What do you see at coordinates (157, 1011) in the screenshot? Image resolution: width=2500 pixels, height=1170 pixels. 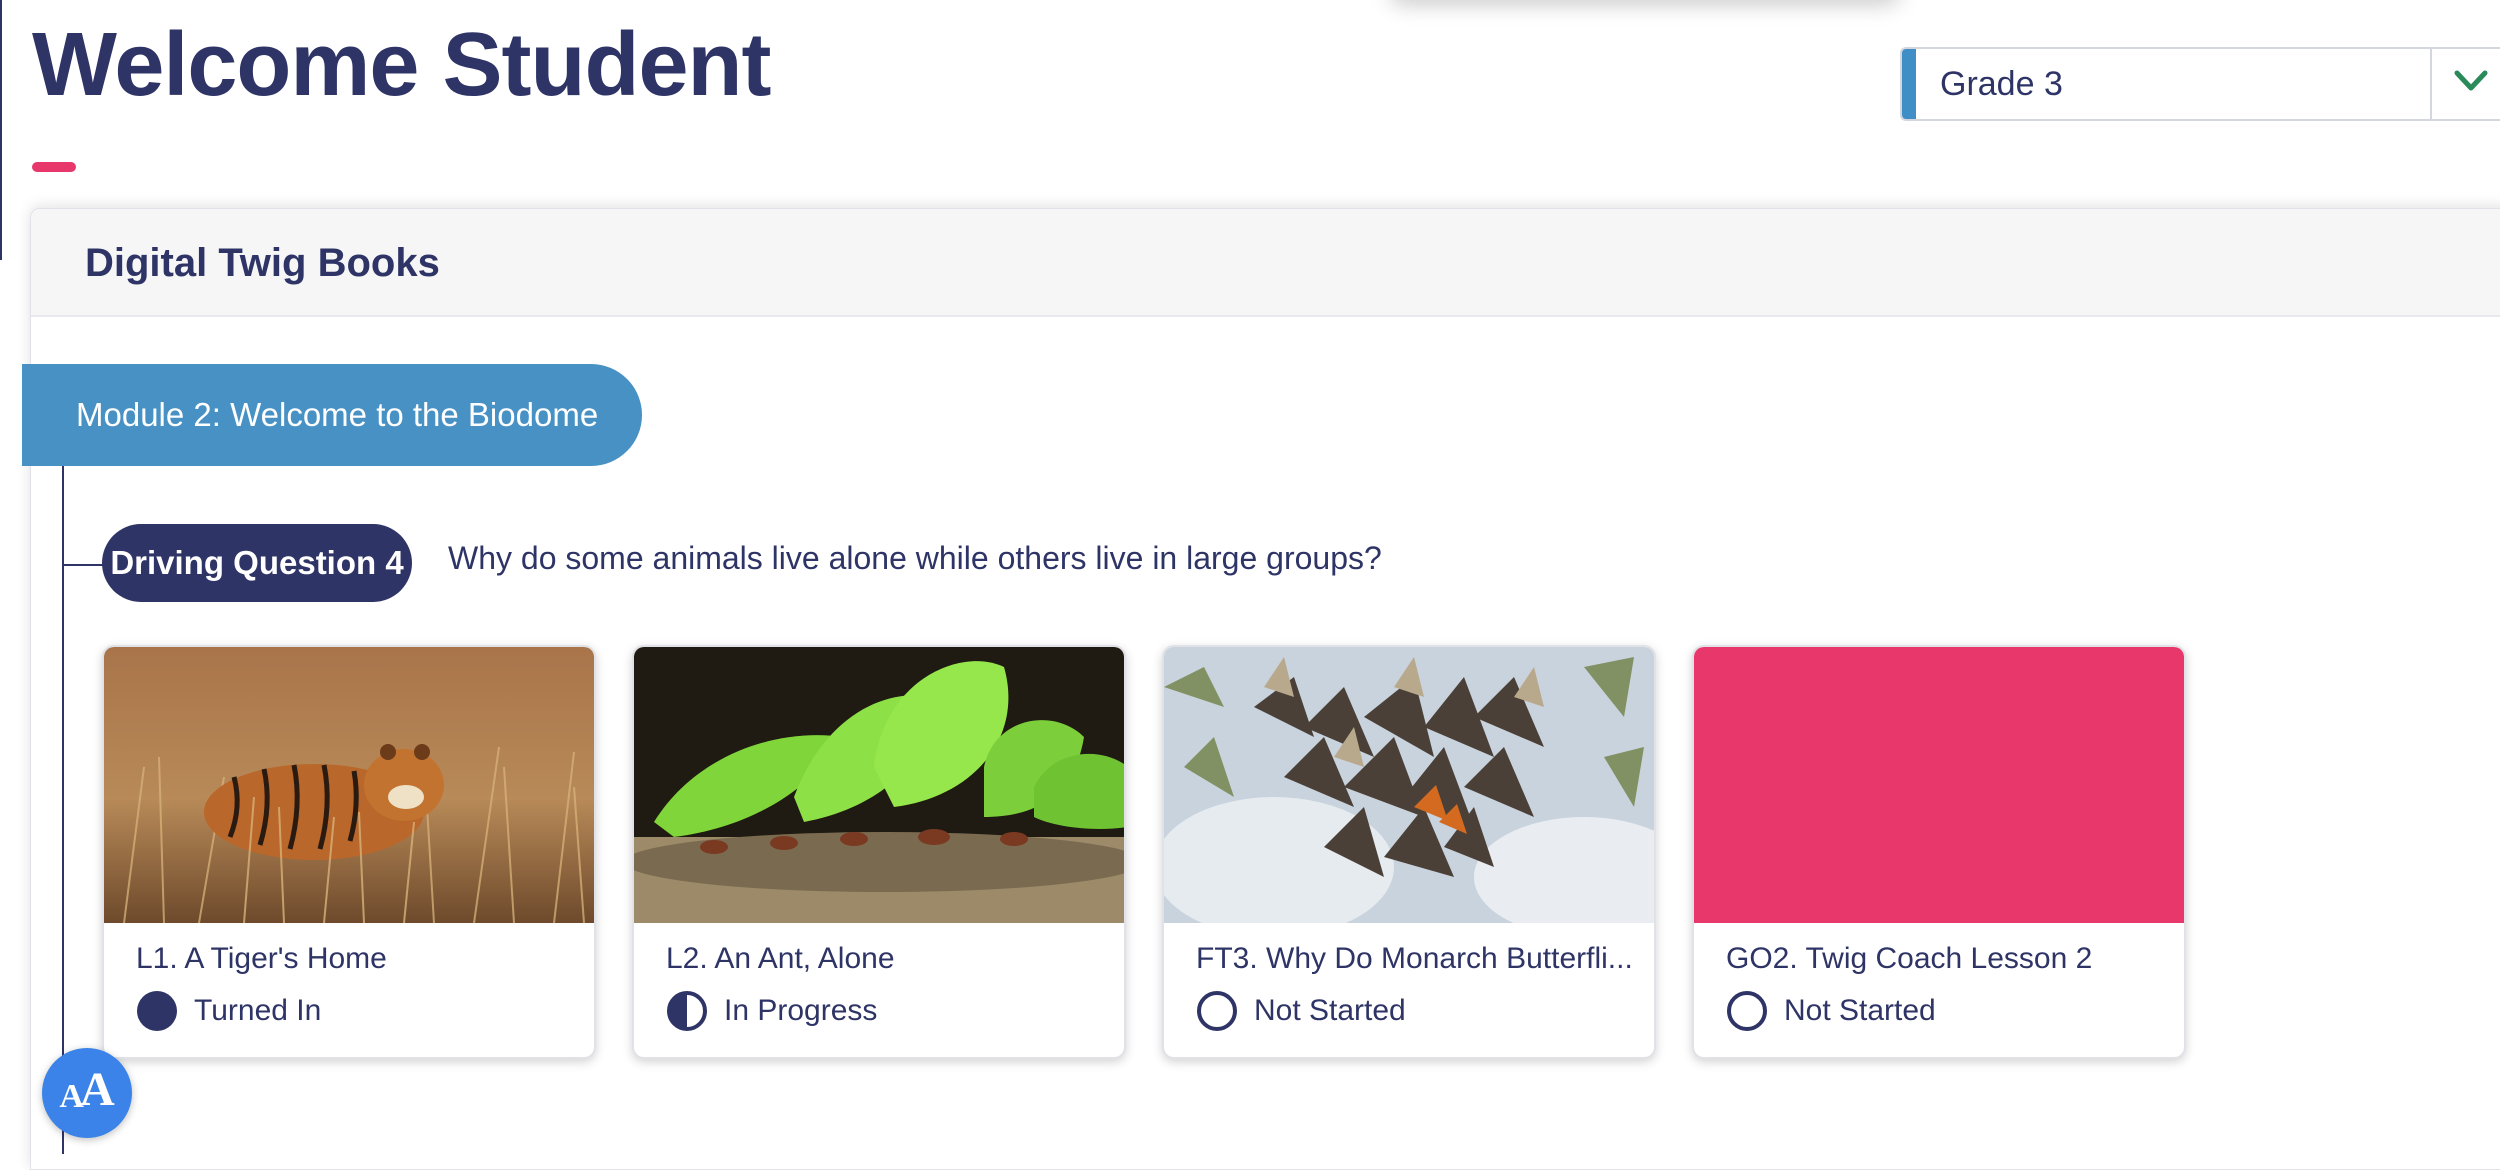 I see `filled-circle-icon` at bounding box center [157, 1011].